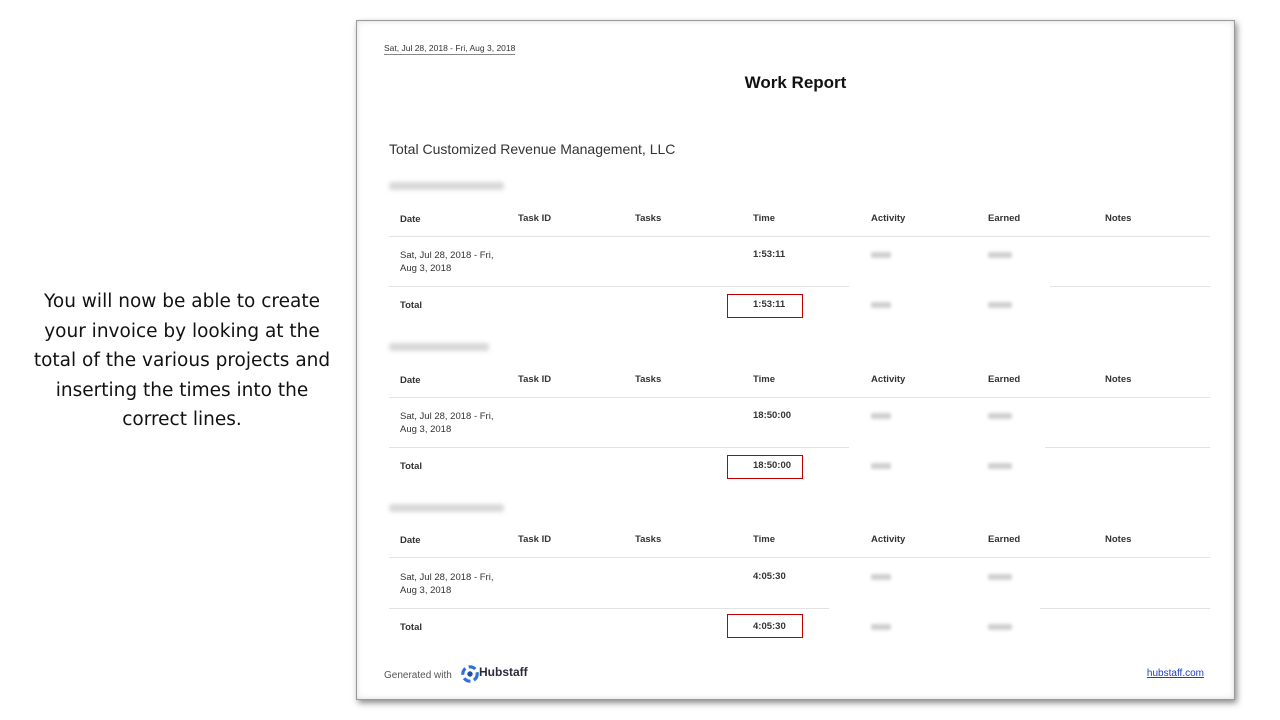 The image size is (1280, 720). Describe the element at coordinates (1175, 673) in the screenshot. I see `hubstaff-link: hubstaff.com` at that location.